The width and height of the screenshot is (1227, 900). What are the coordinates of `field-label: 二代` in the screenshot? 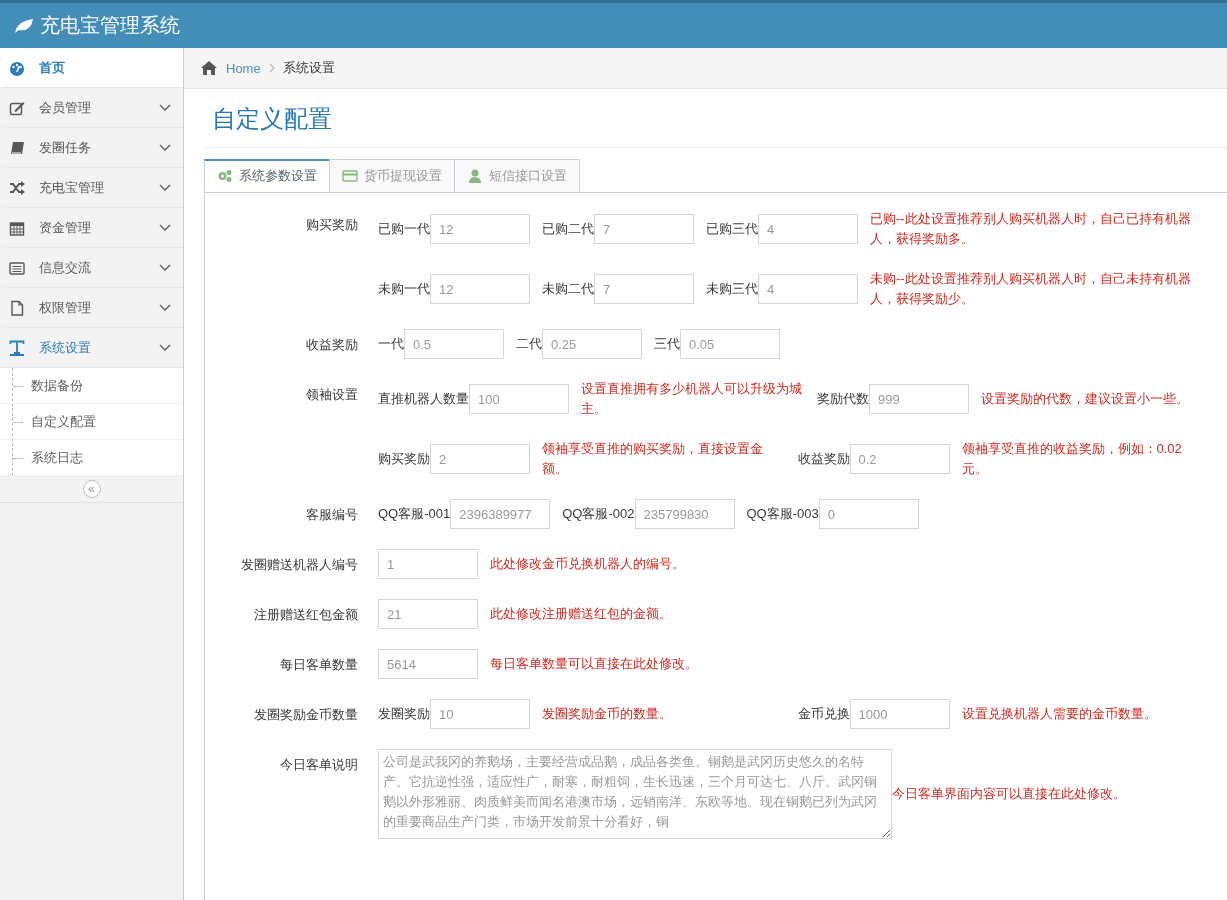 It's located at (529, 344).